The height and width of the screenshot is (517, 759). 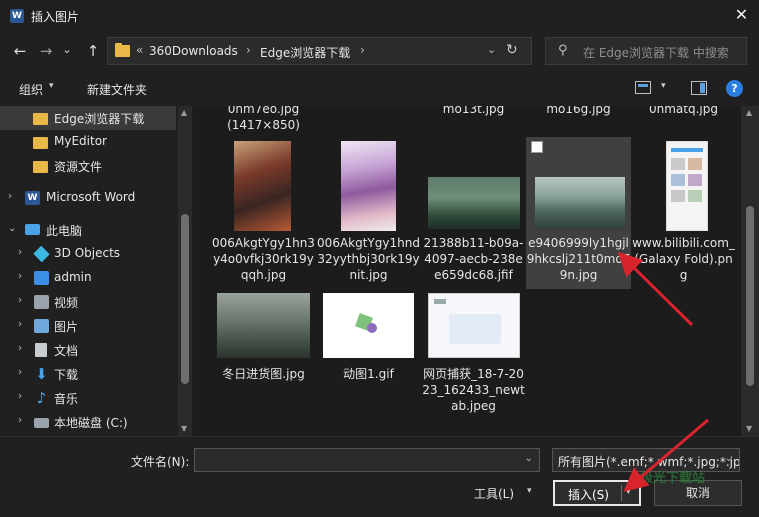 What do you see at coordinates (88, 398) in the screenshot?
I see `sidebar-item-music: › ♪ 音乐` at bounding box center [88, 398].